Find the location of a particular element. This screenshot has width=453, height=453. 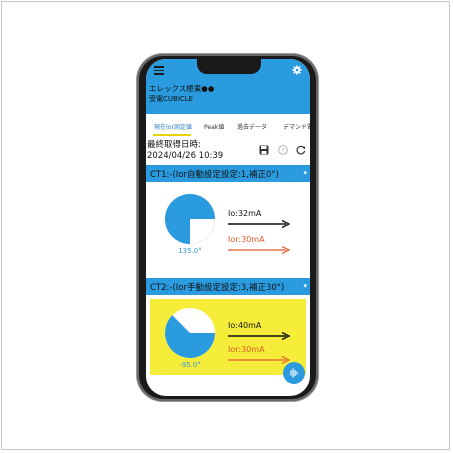

save-icon is located at coordinates (264, 150).